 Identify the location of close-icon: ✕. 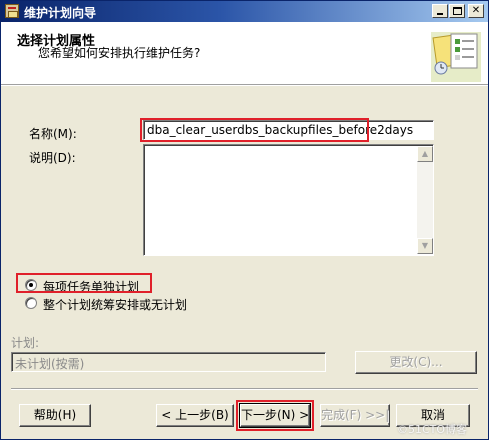
(476, 10).